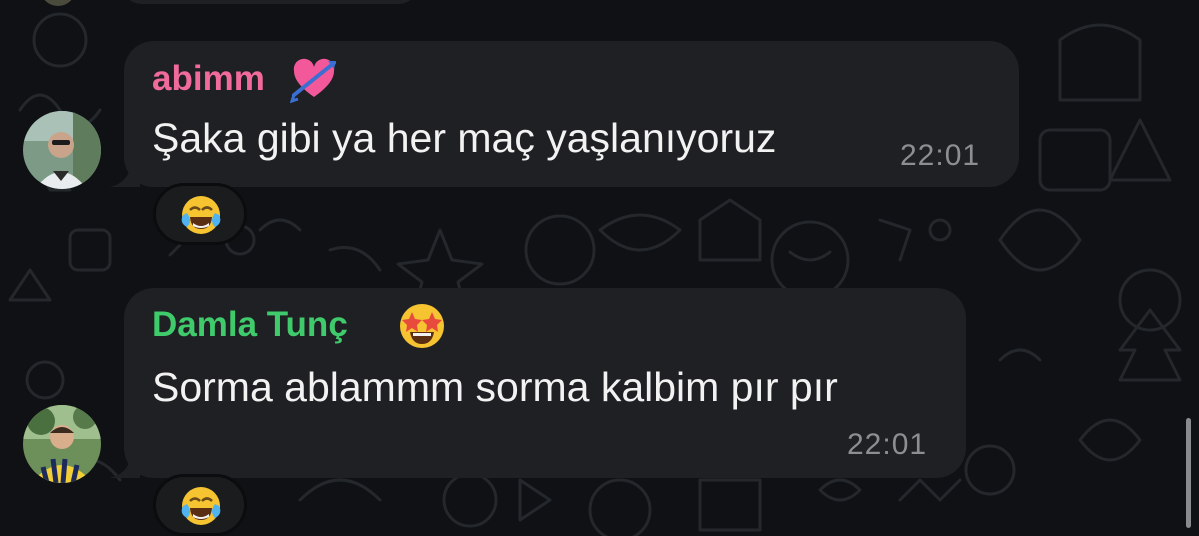 The height and width of the screenshot is (536, 1199). Describe the element at coordinates (250, 325) in the screenshot. I see `sender-name: Damla Tunç` at that location.